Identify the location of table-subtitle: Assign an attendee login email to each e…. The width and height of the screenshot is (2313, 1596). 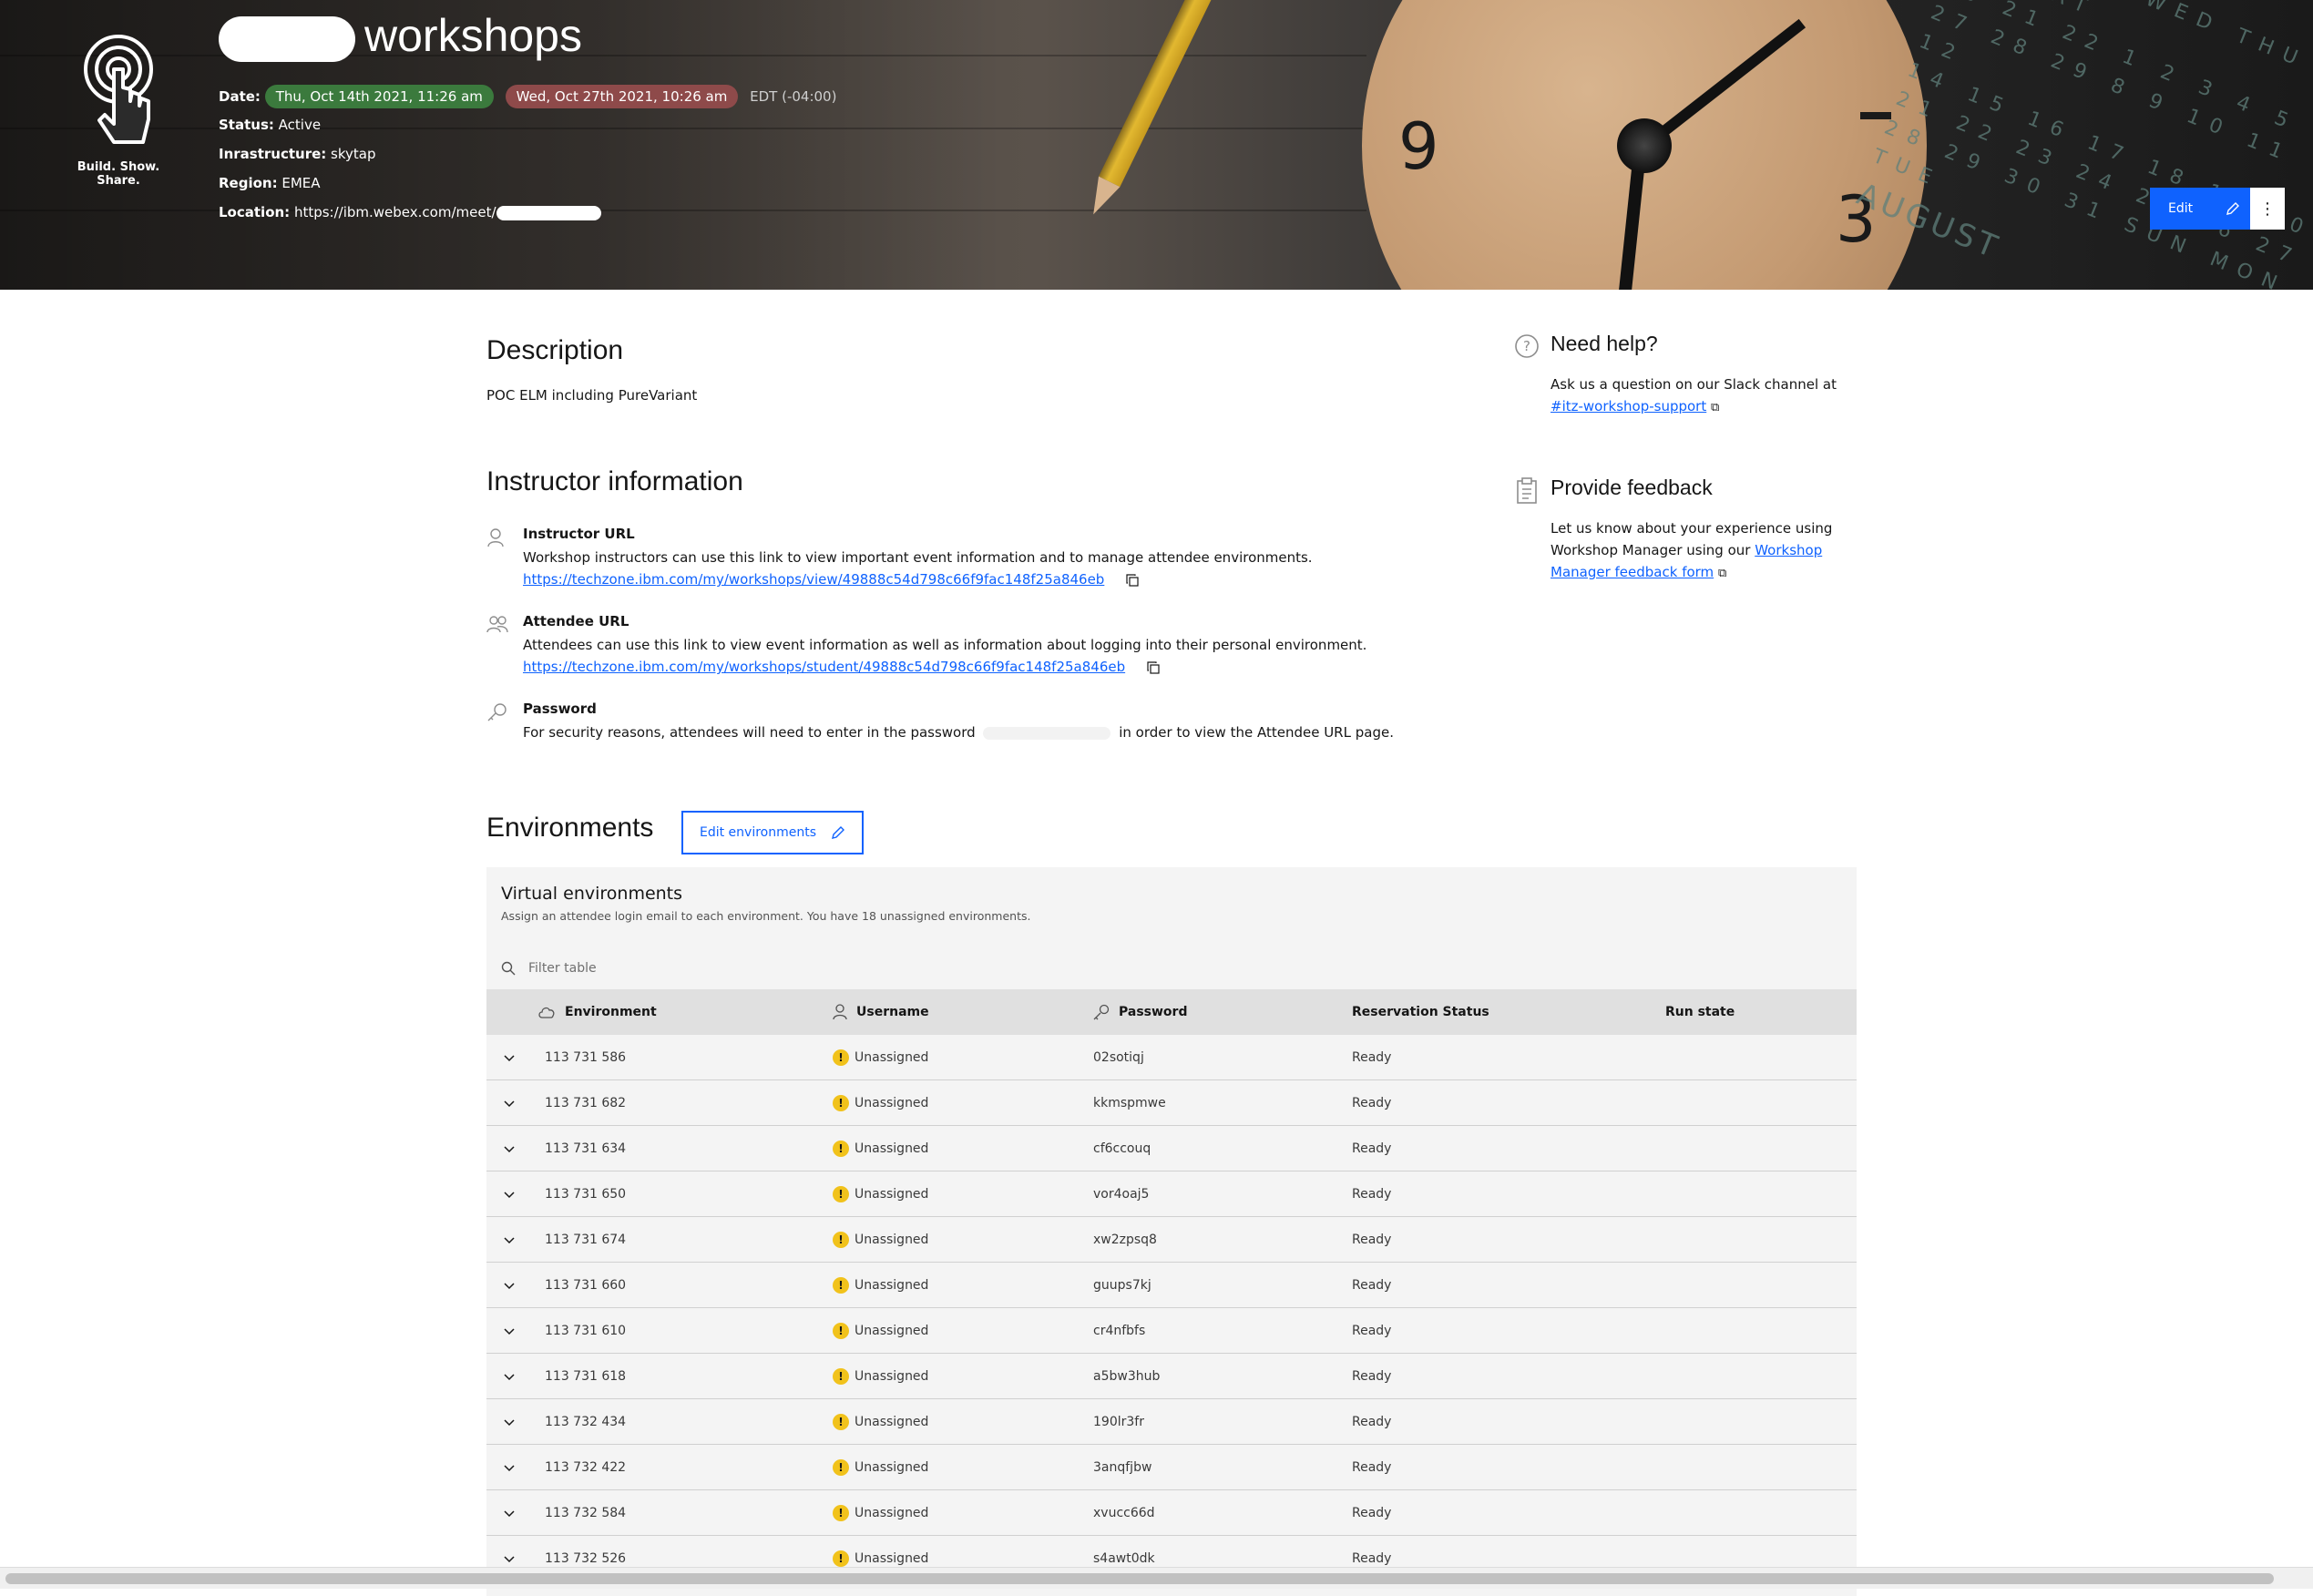
(766, 916).